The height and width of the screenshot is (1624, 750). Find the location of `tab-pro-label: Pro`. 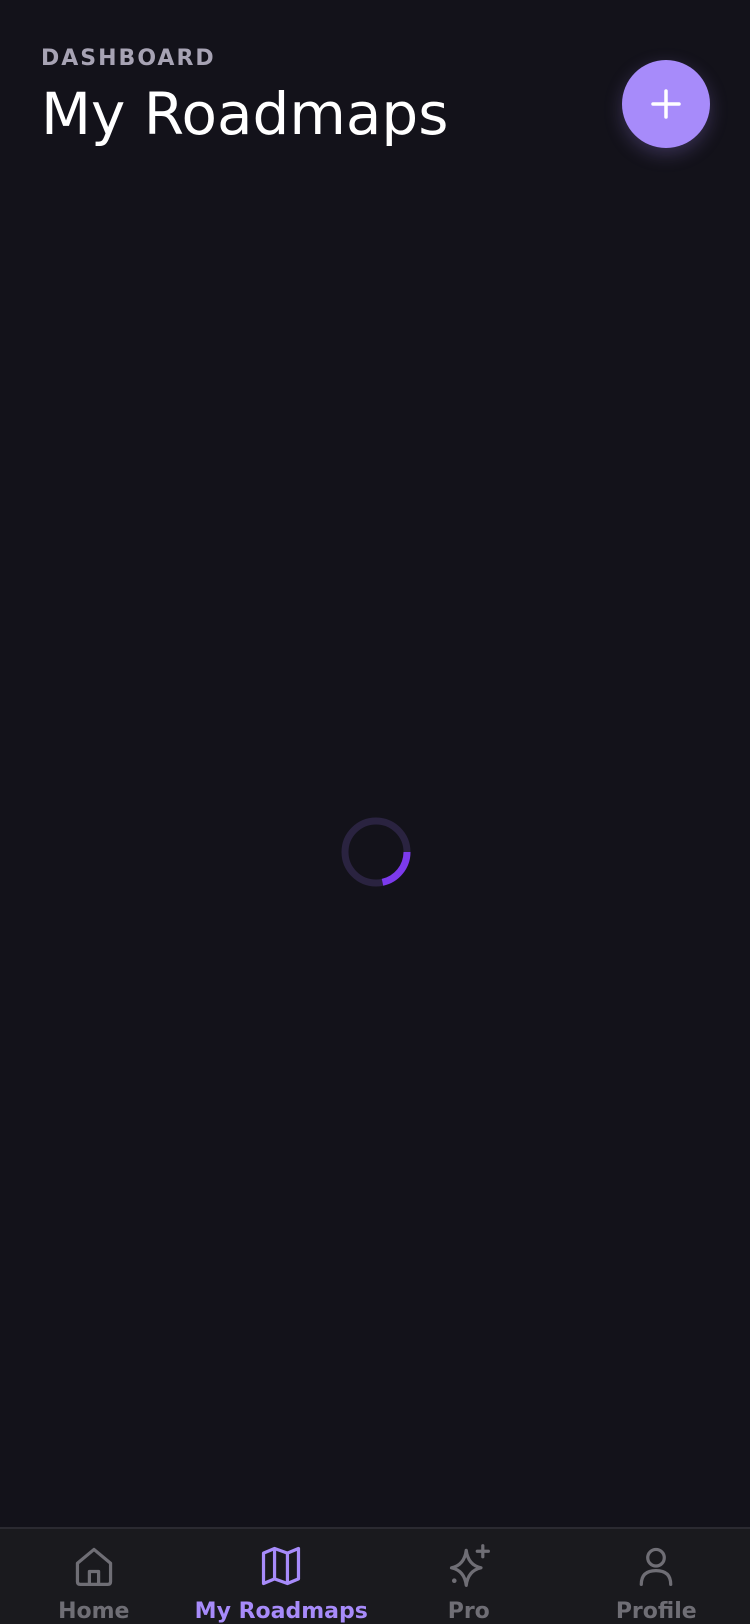

tab-pro-label: Pro is located at coordinates (468, 1611).